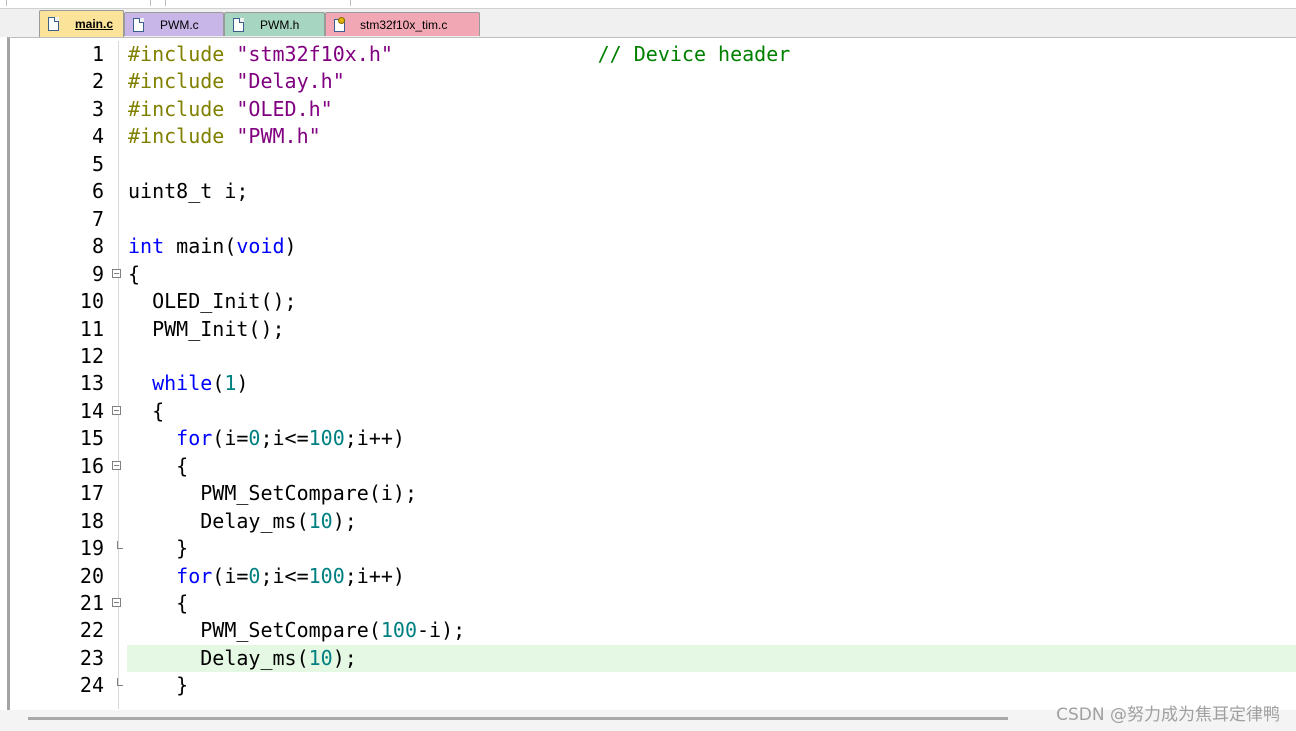  I want to click on fold-end-marker-icon, so click(120, 545).